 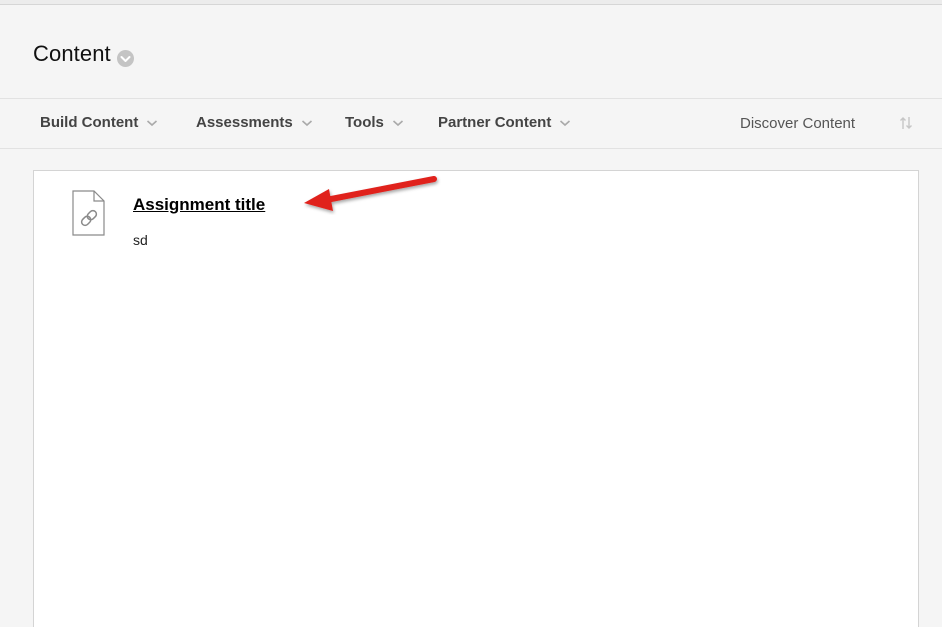 What do you see at coordinates (364, 122) in the screenshot?
I see `tools-label: Tools` at bounding box center [364, 122].